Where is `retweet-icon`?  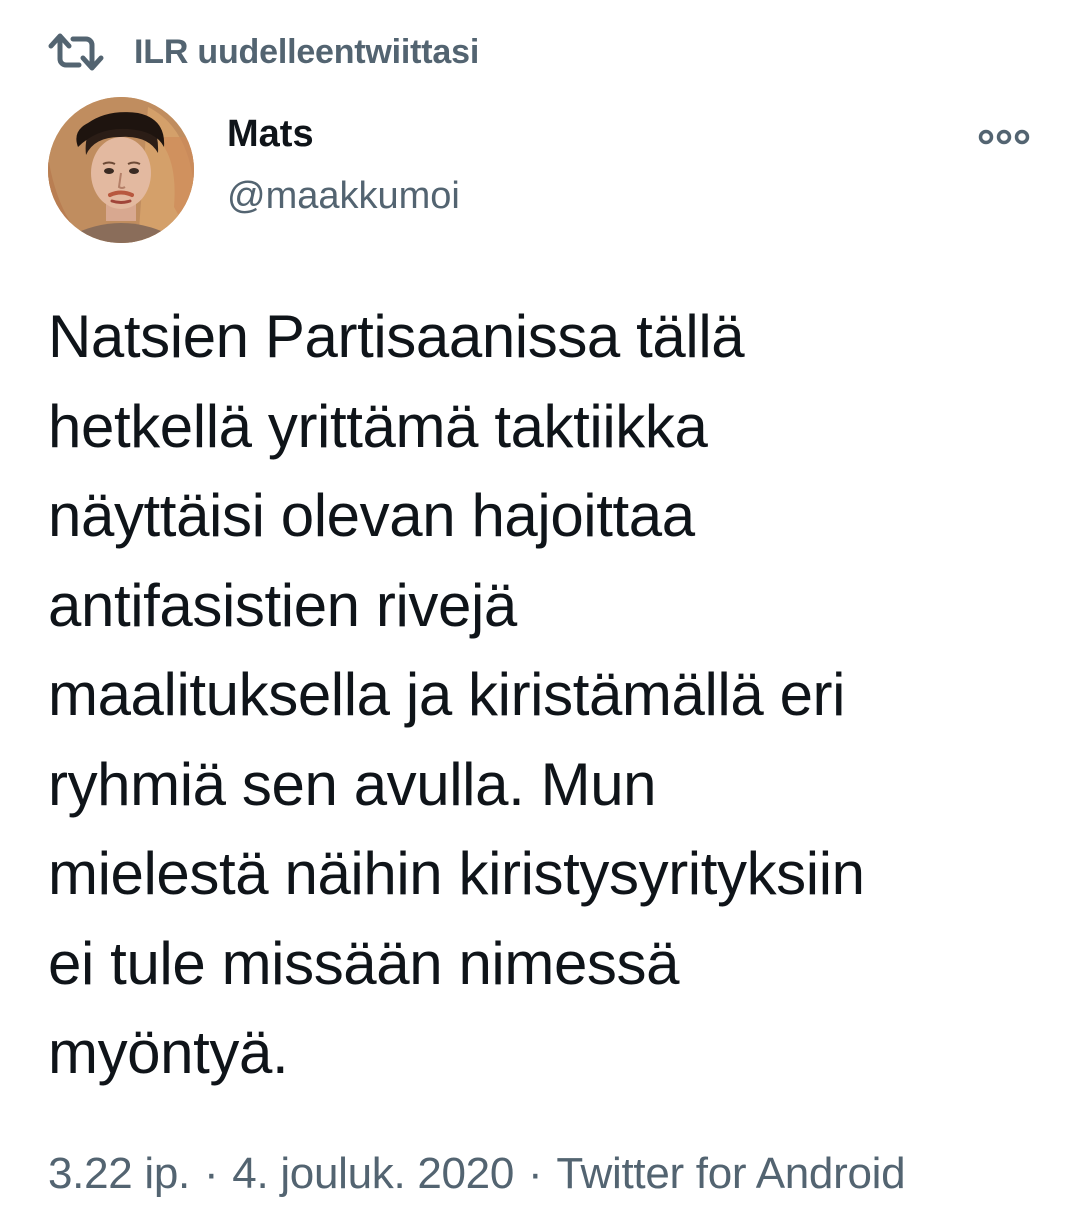
retweet-icon is located at coordinates (76, 52).